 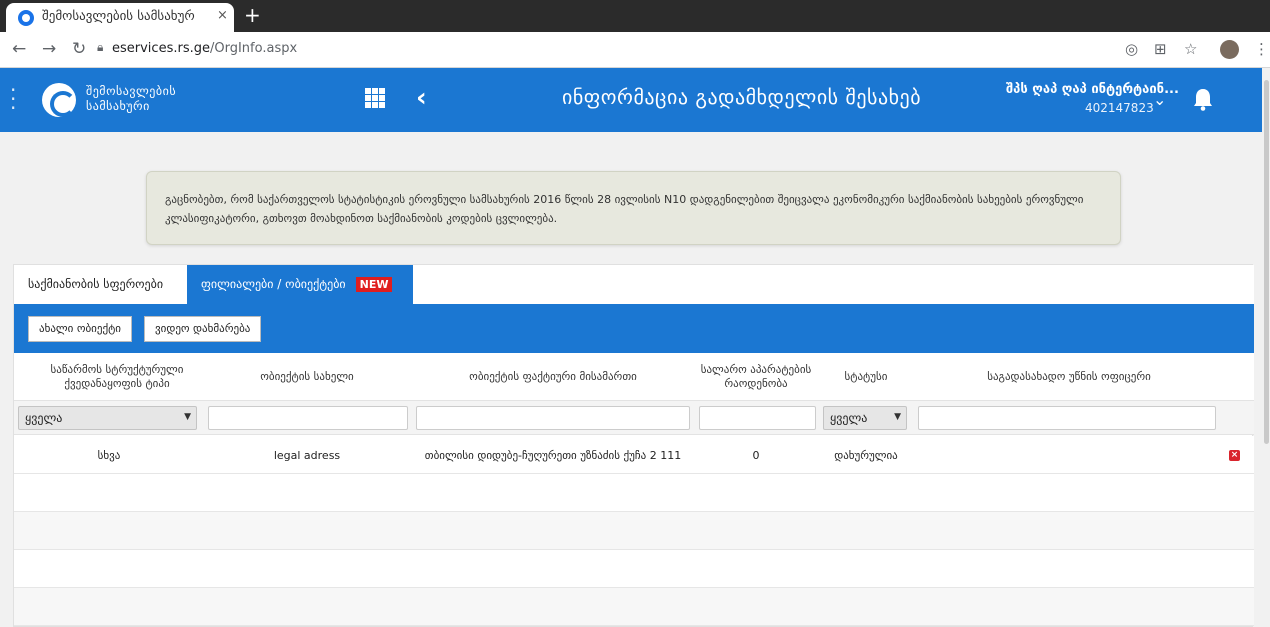 I want to click on url-field: eservices.rs.ge/OrgInfo.aspx, so click(x=204, y=48).